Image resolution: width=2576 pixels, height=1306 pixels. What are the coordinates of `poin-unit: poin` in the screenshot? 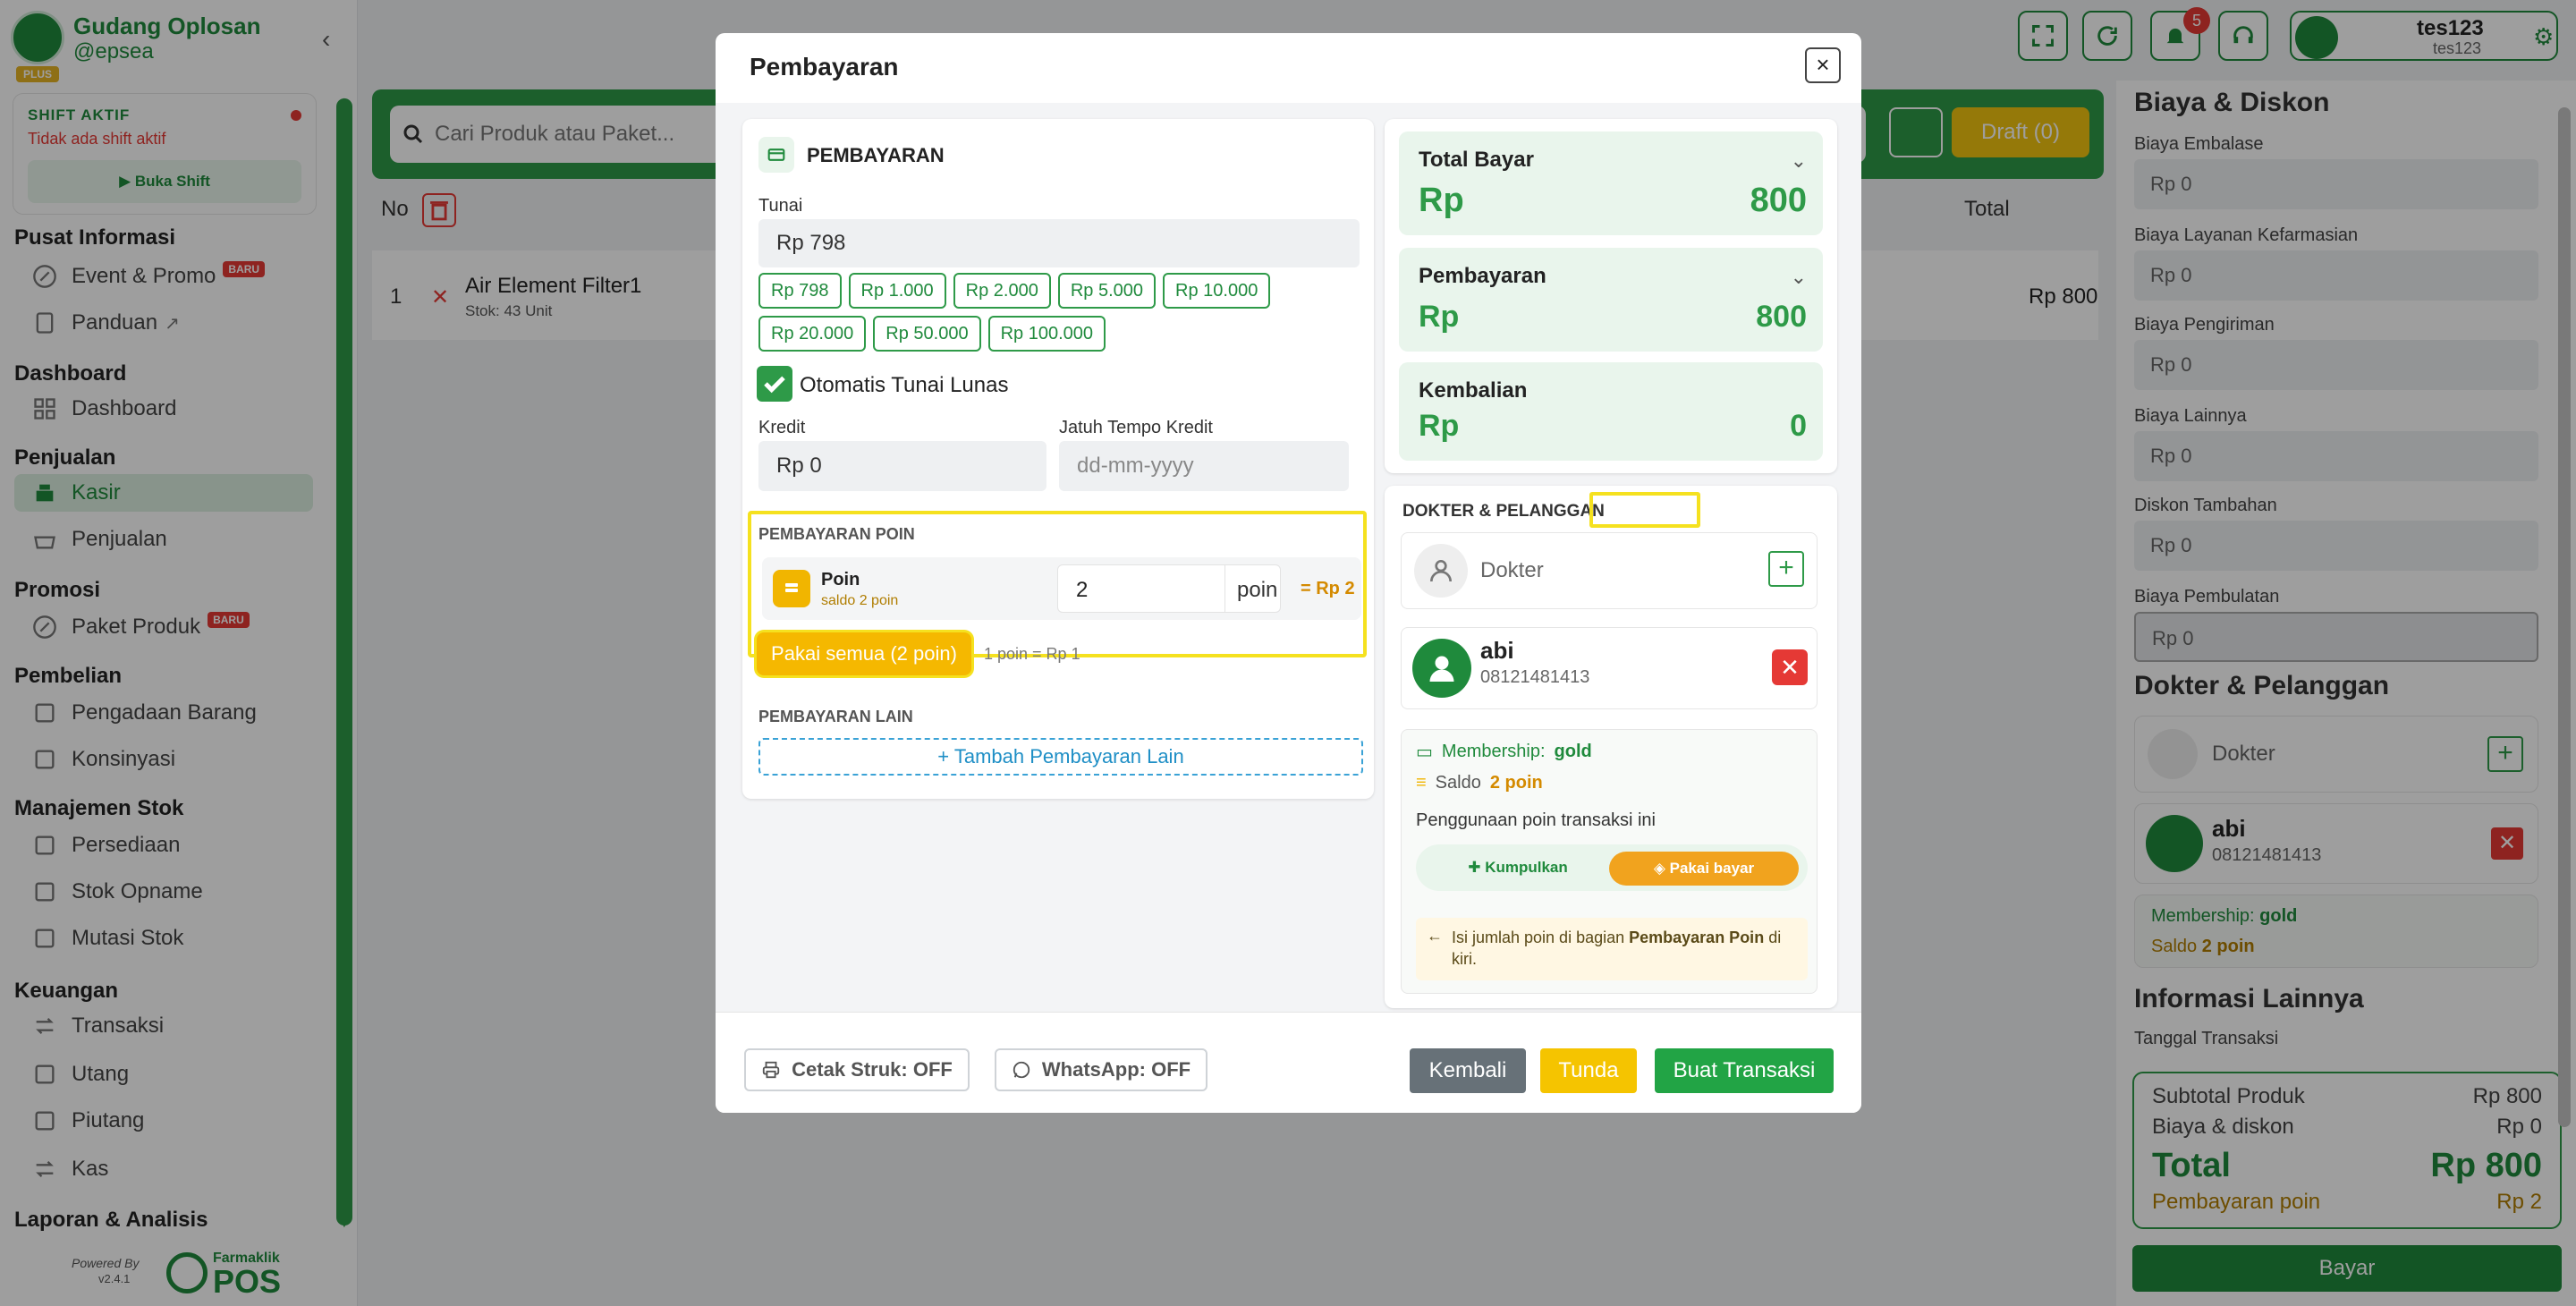 It's located at (1257, 590).